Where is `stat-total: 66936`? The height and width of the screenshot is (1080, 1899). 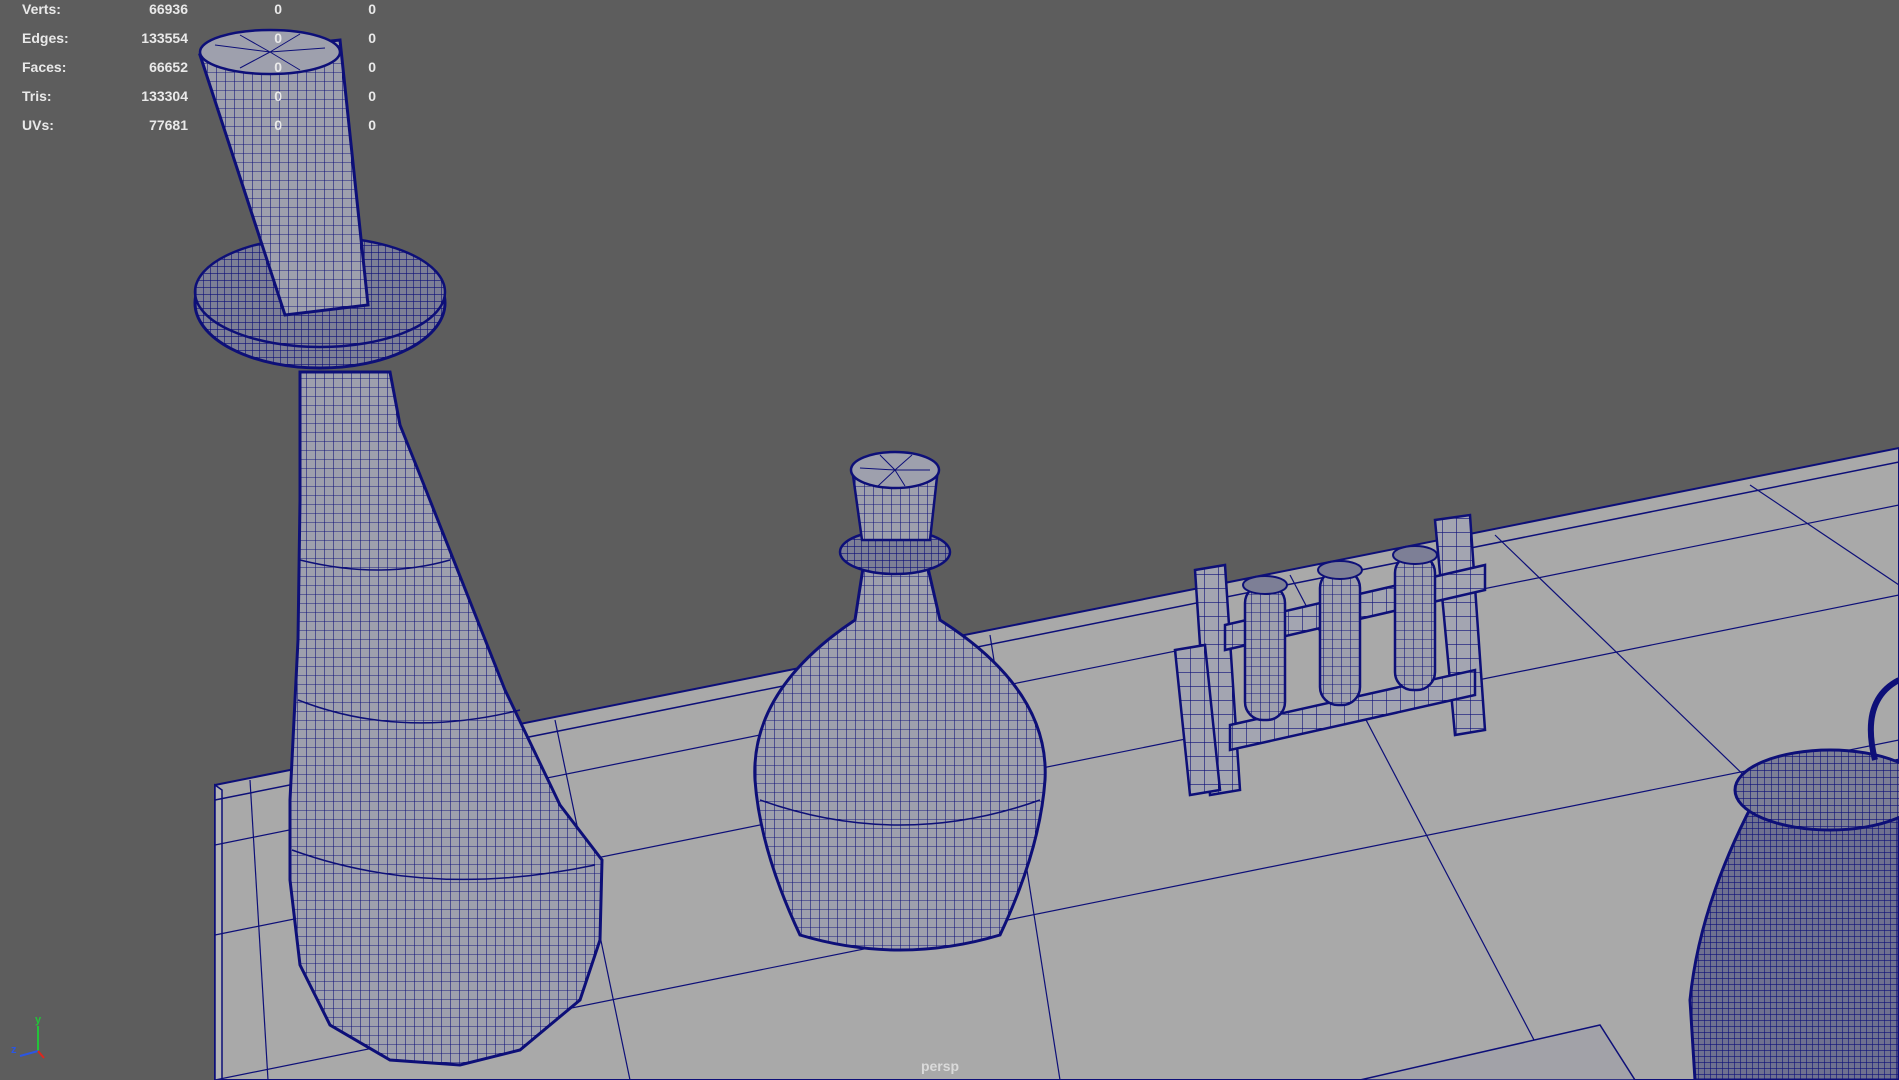 stat-total: 66936 is located at coordinates (168, 9).